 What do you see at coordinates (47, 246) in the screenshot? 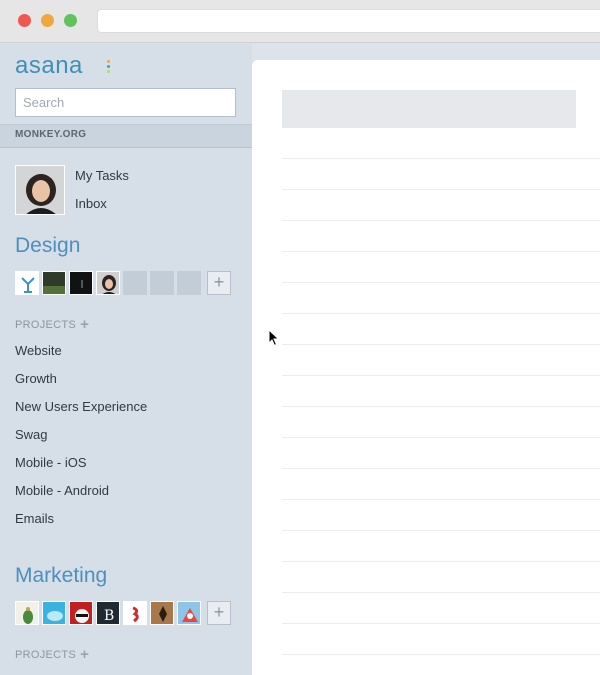
I see `team-title-design: Design` at bounding box center [47, 246].